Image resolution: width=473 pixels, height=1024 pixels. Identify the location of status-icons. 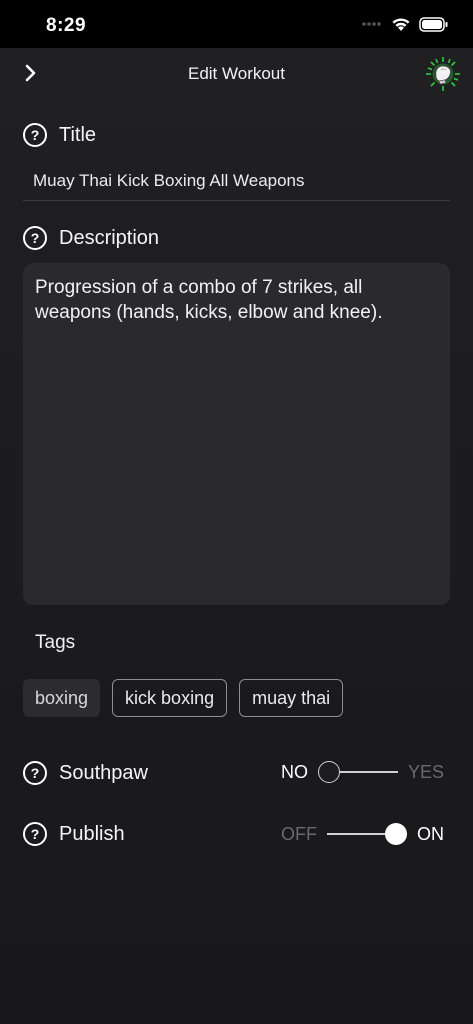
(405, 24).